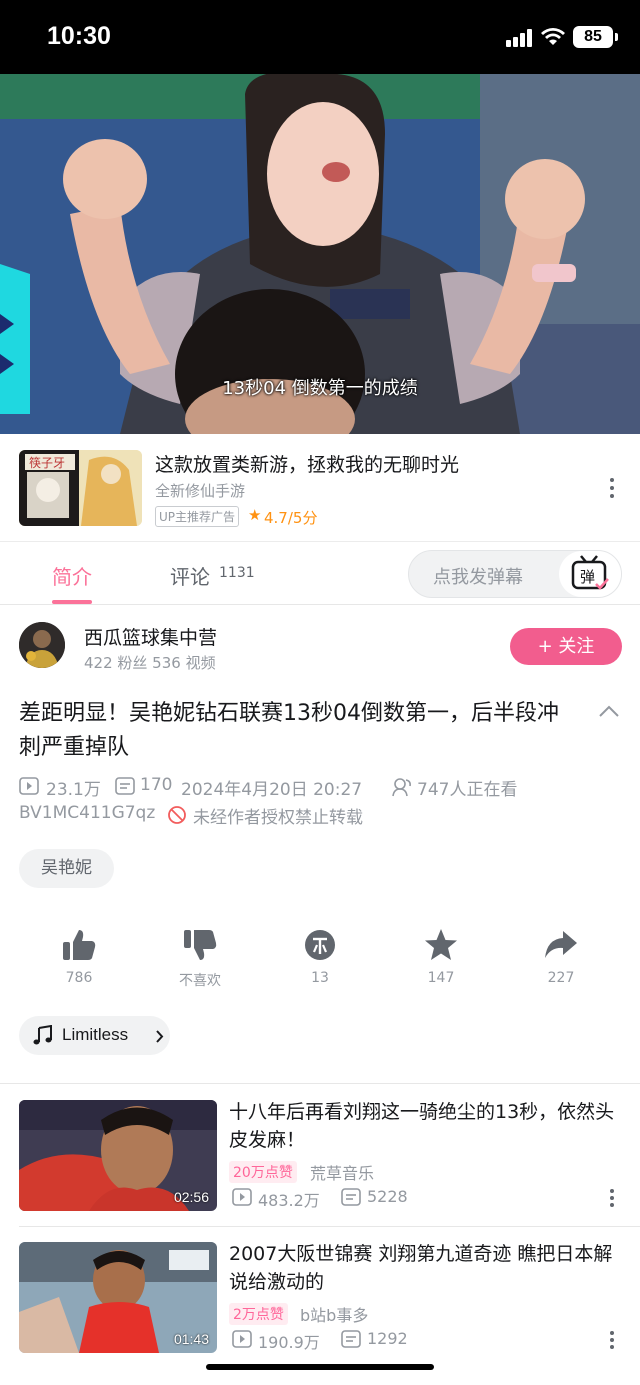 The width and height of the screenshot is (640, 1385). Describe the element at coordinates (320, 945) in the screenshot. I see `coin-icon` at that location.